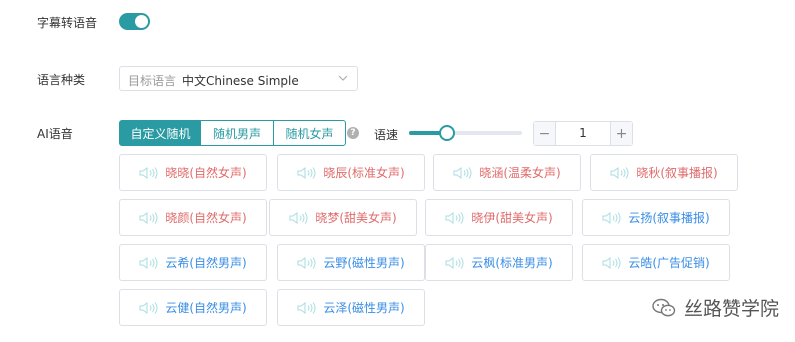  I want to click on voice-card-label: 晓辰(标准女声), so click(364, 173).